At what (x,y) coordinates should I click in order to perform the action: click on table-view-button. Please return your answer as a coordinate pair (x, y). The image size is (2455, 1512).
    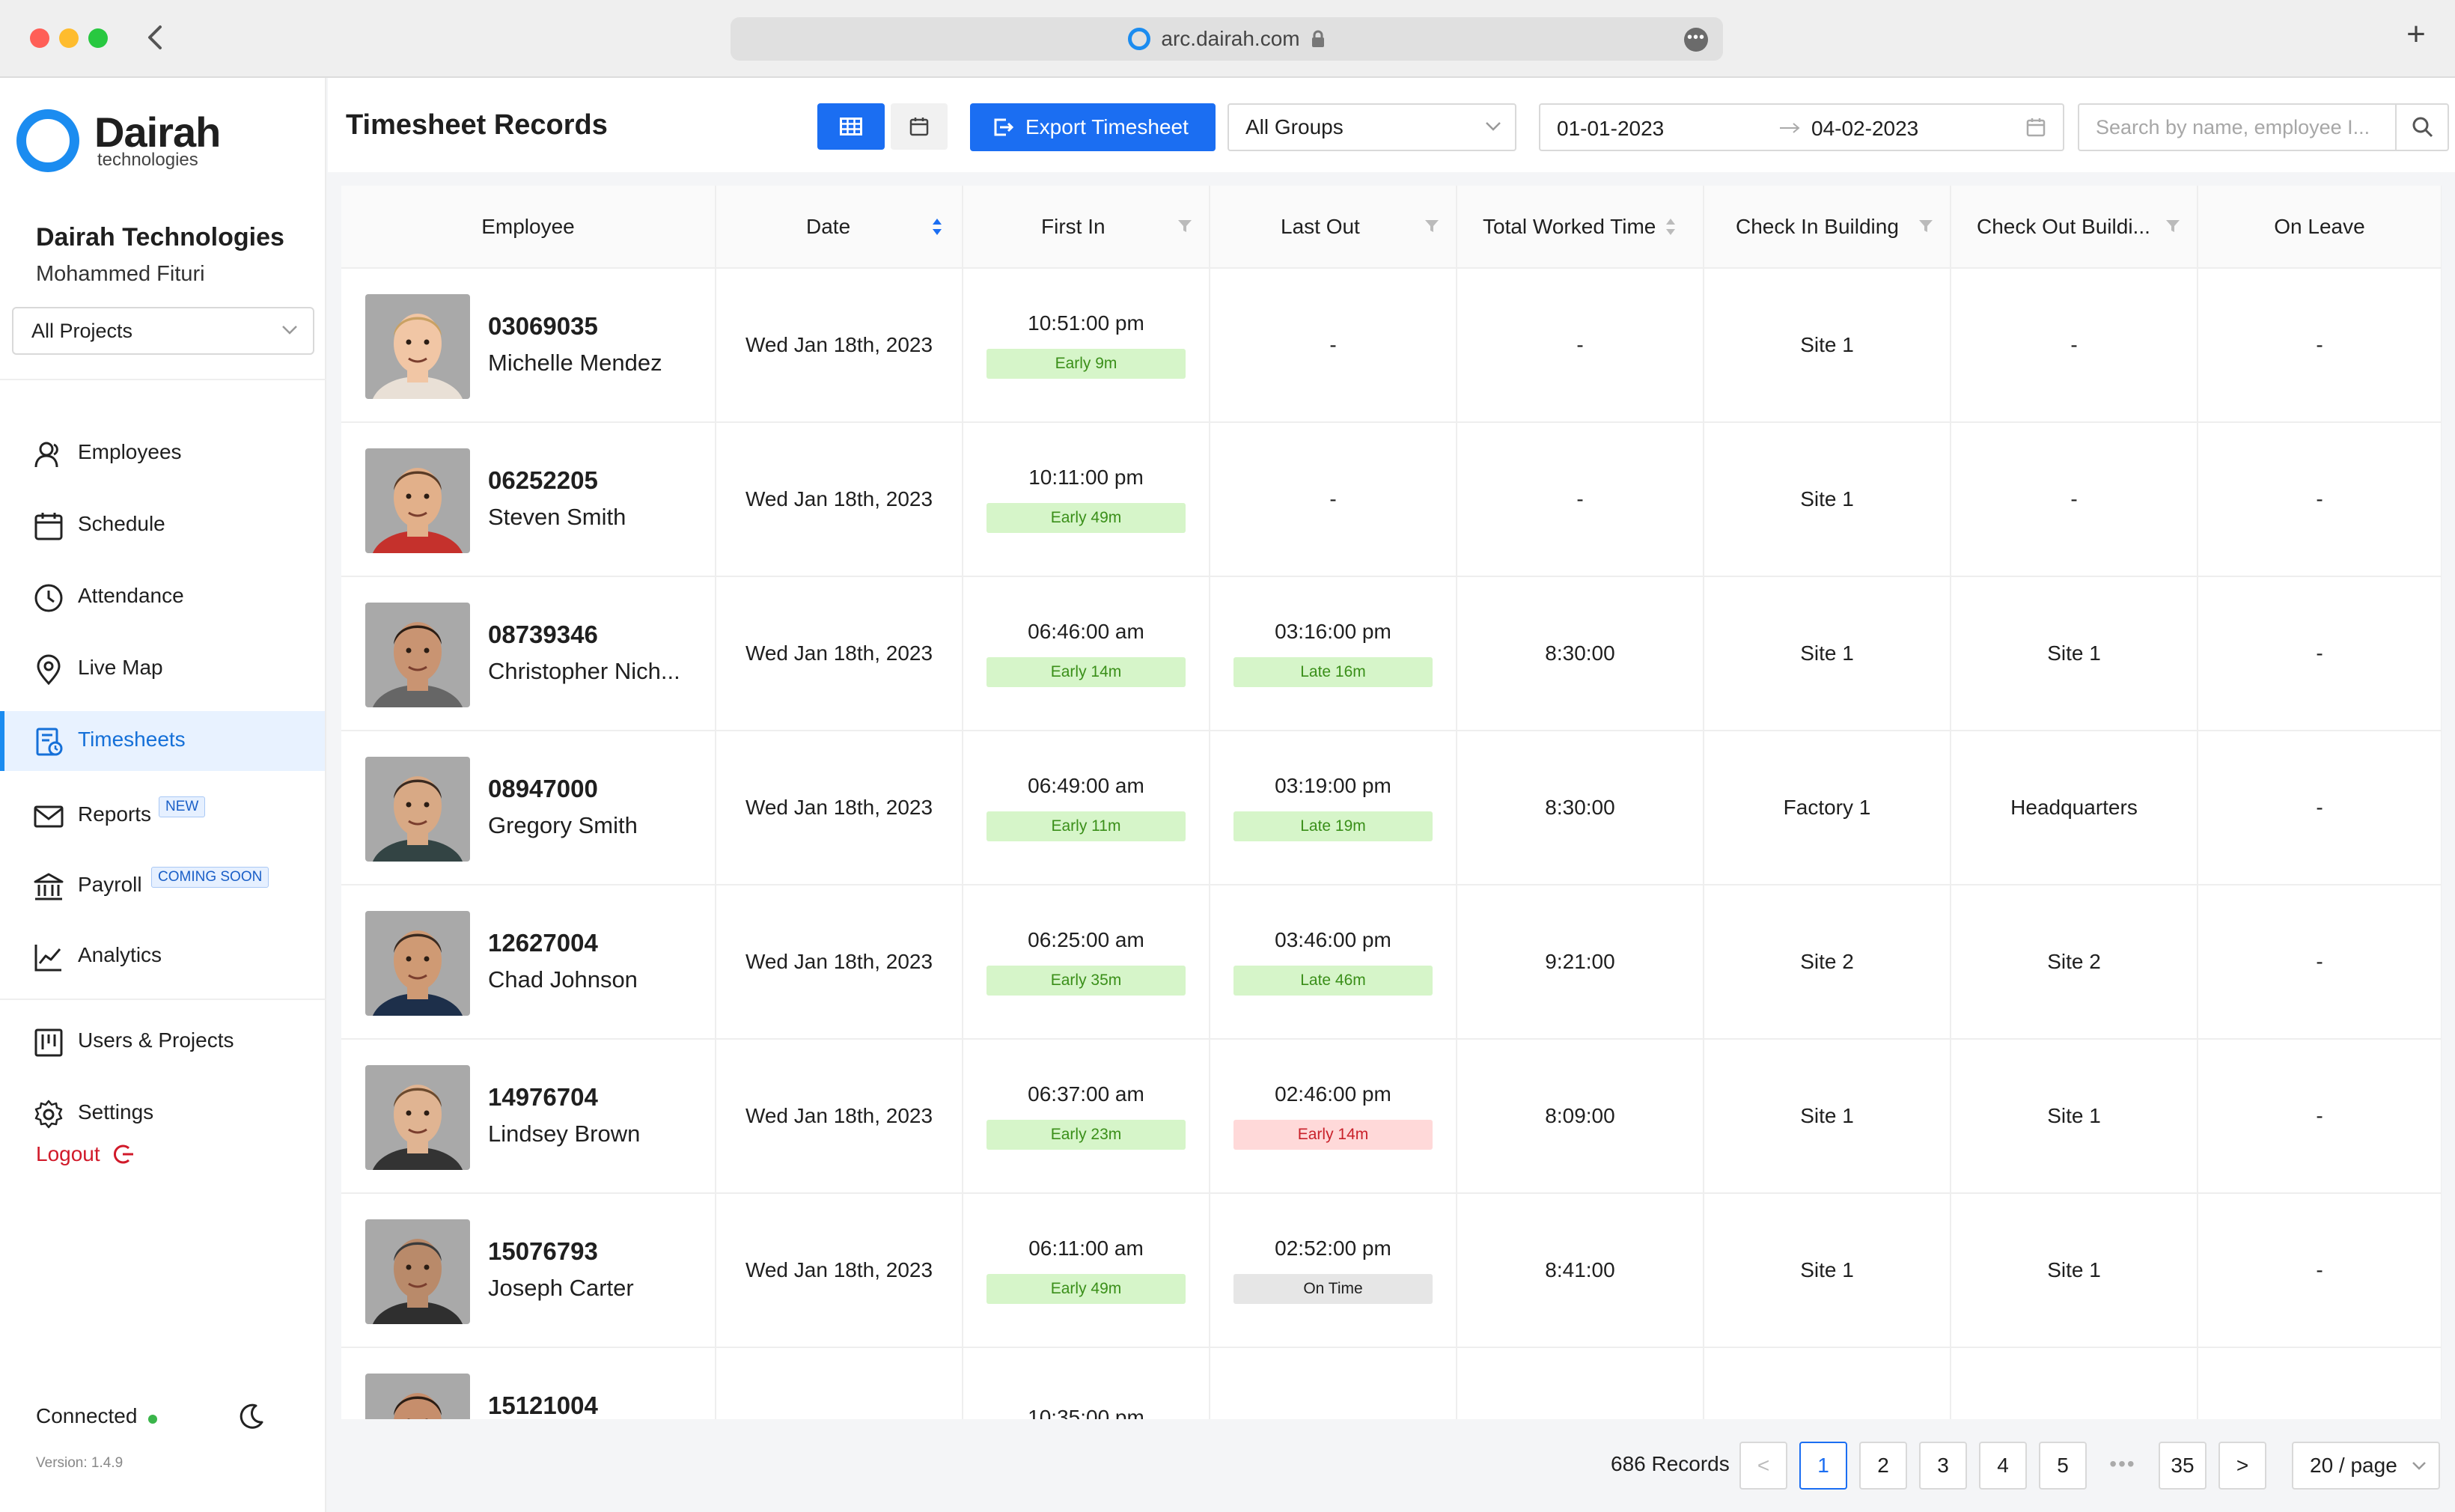
    Looking at the image, I should click on (851, 126).